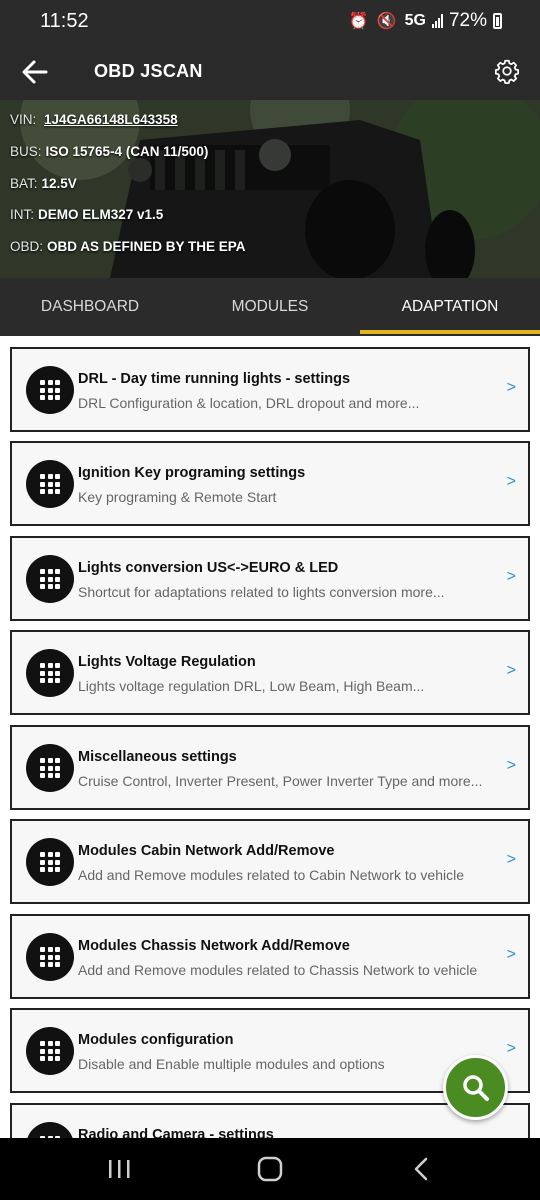  Describe the element at coordinates (90, 307) in the screenshot. I see `tab-dashboard: DASHBOARD` at that location.